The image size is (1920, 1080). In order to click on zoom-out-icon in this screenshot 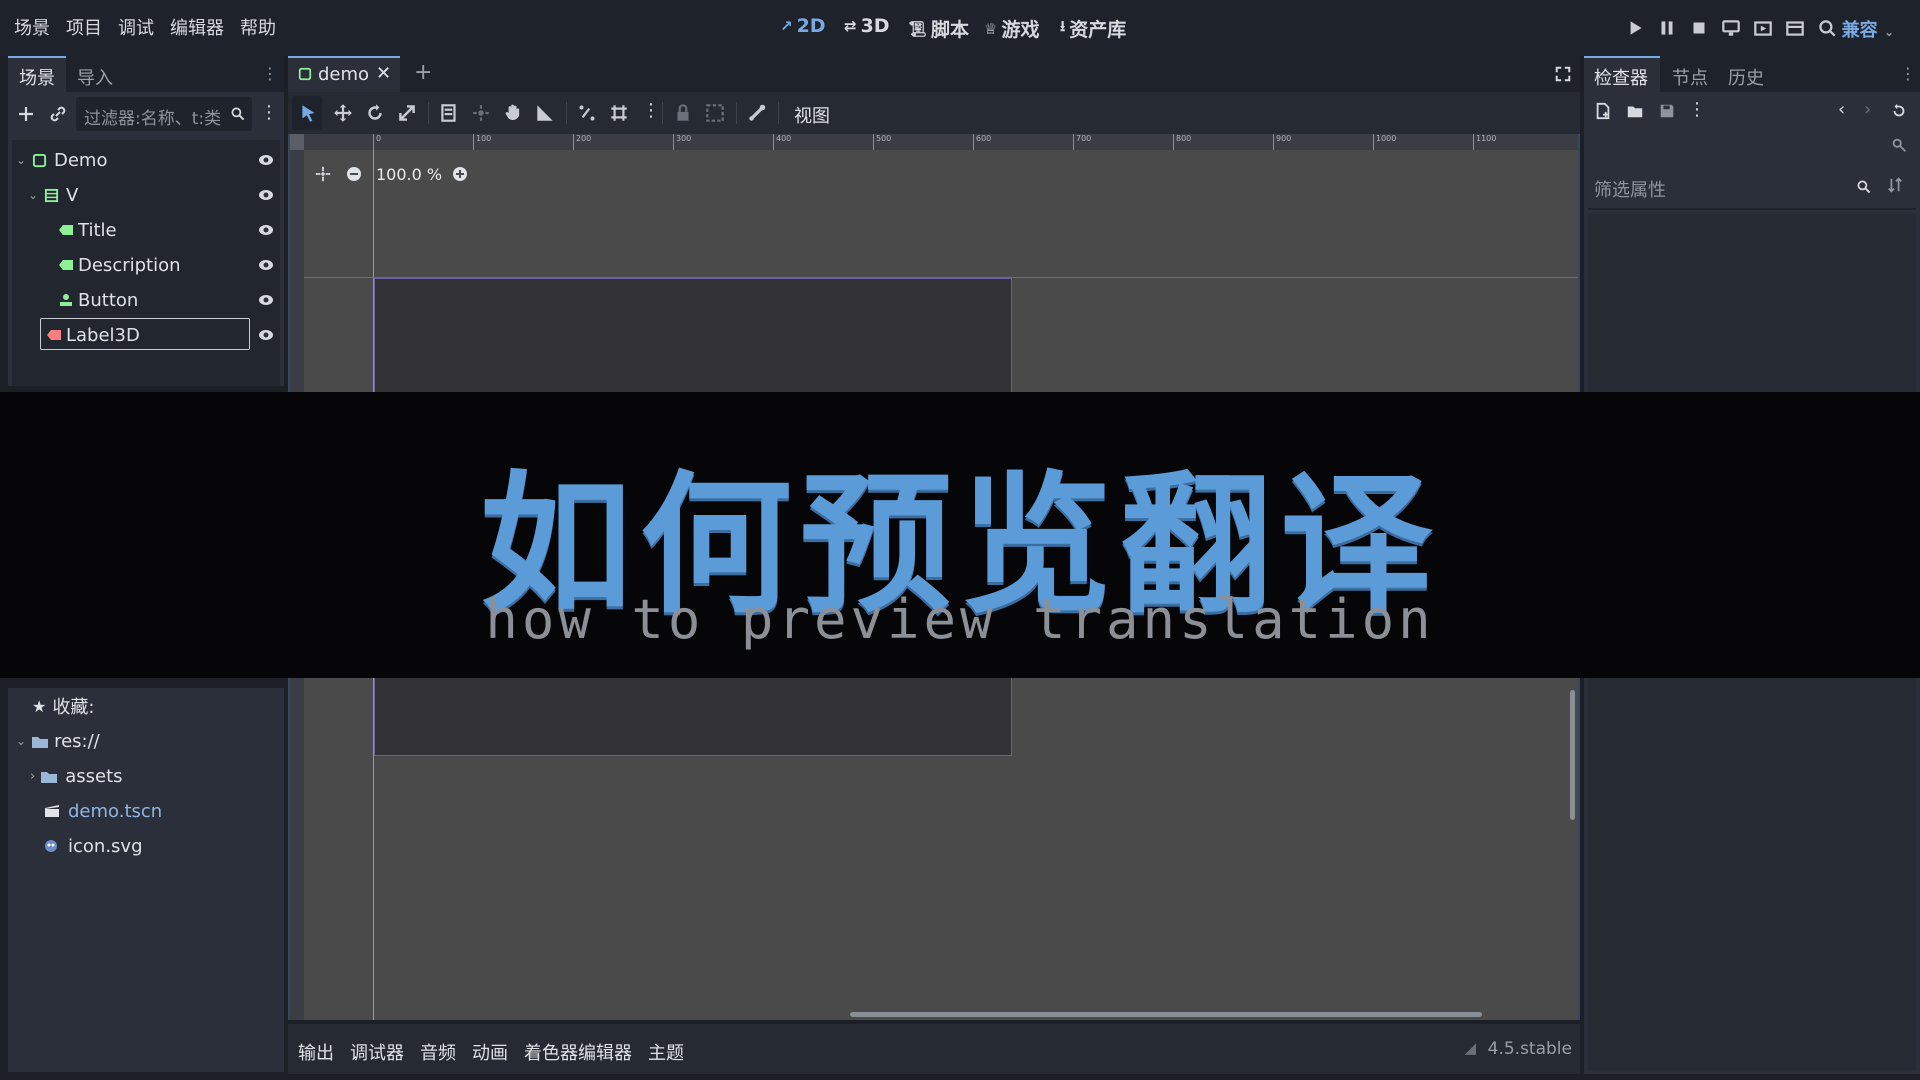, I will do `click(354, 174)`.